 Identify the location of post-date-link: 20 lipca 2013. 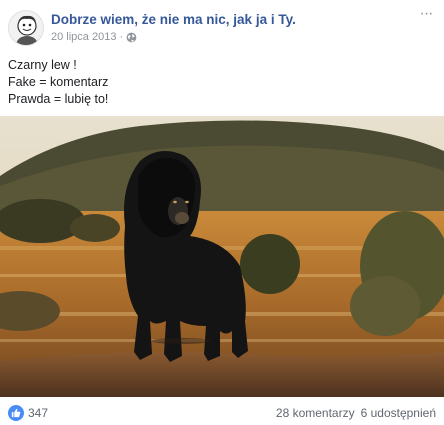
(83, 37).